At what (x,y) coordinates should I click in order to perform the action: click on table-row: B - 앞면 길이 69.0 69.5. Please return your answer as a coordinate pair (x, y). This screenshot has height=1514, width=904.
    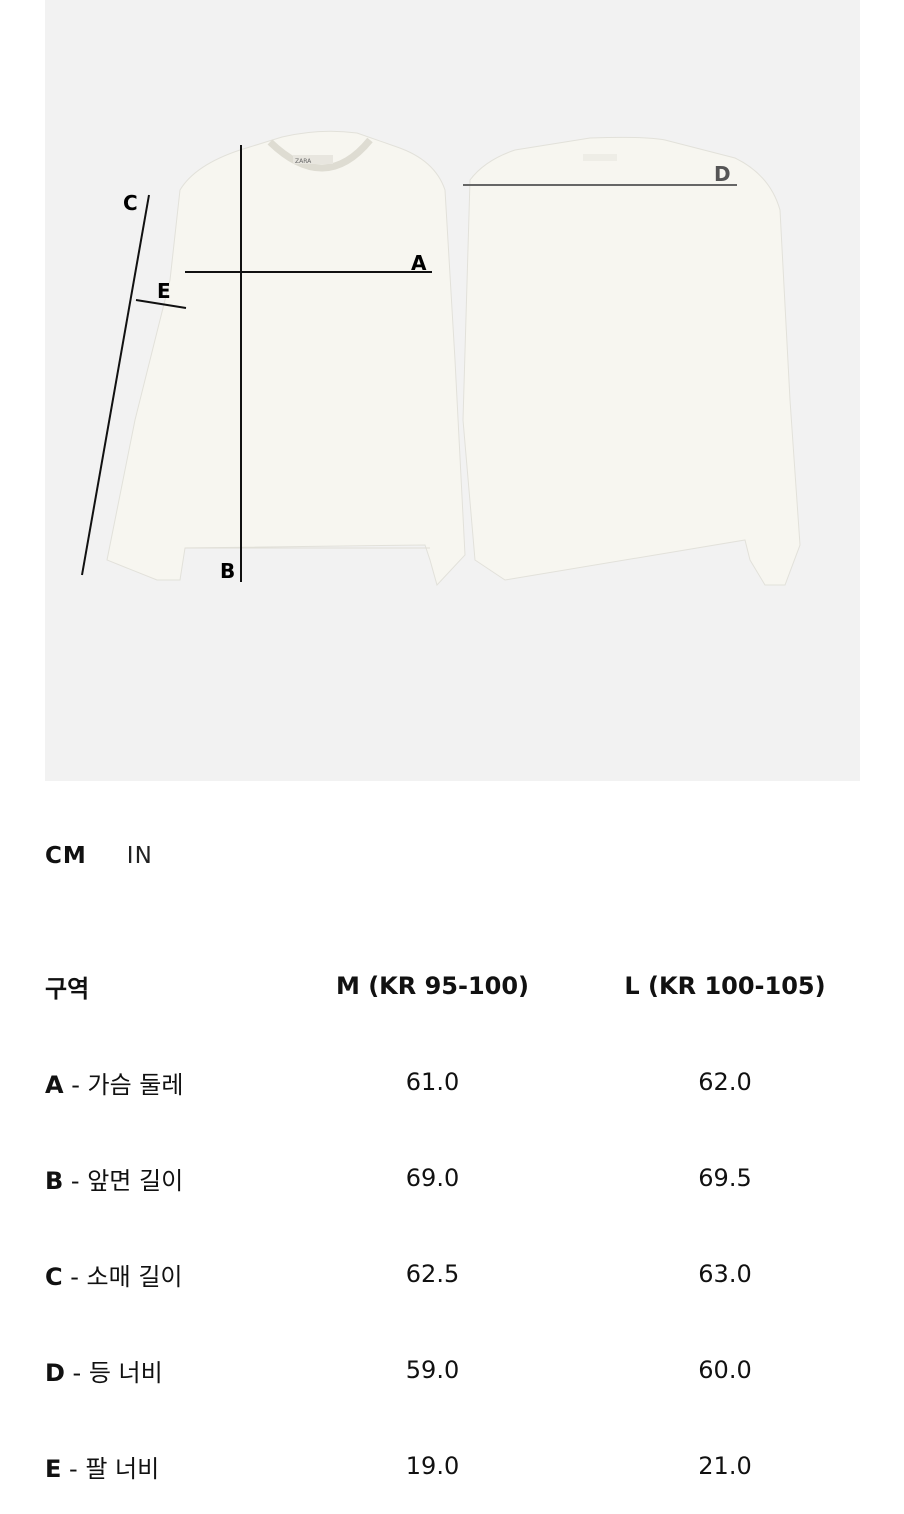
    Looking at the image, I should click on (472, 1178).